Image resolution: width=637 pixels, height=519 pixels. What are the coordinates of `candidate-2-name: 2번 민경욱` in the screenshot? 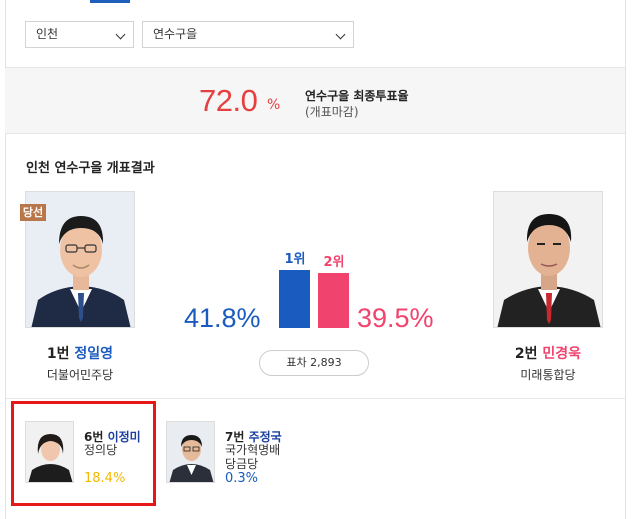 It's located at (548, 353).